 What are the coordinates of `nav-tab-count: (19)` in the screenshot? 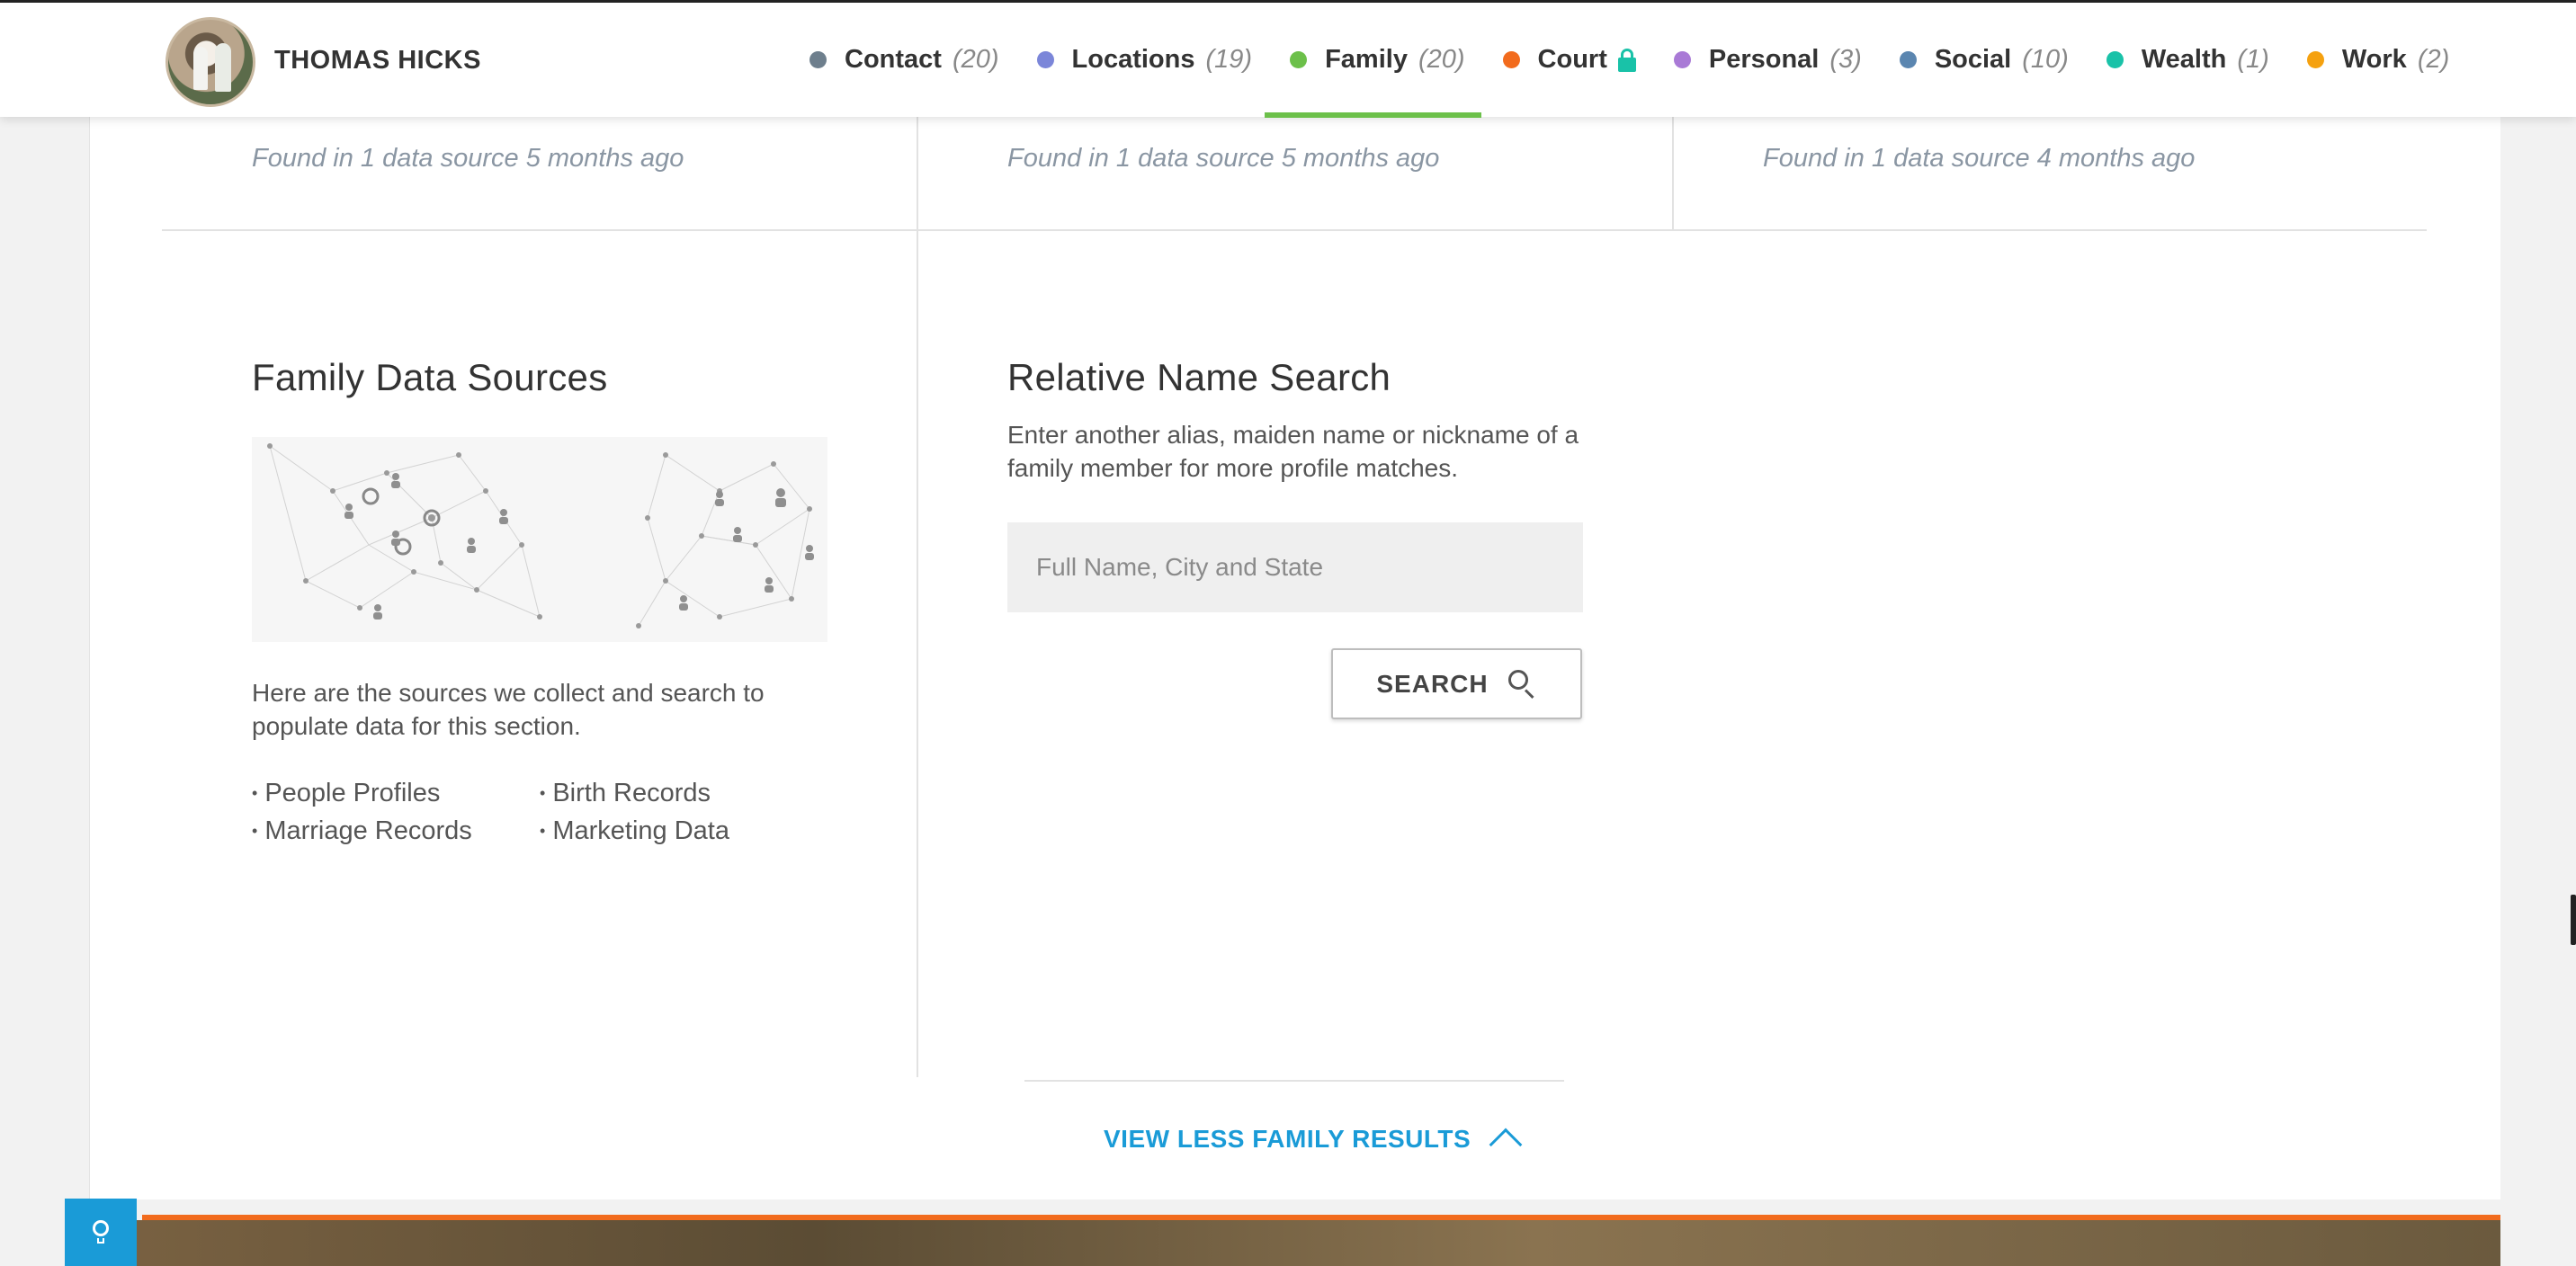 It's located at (1229, 59).